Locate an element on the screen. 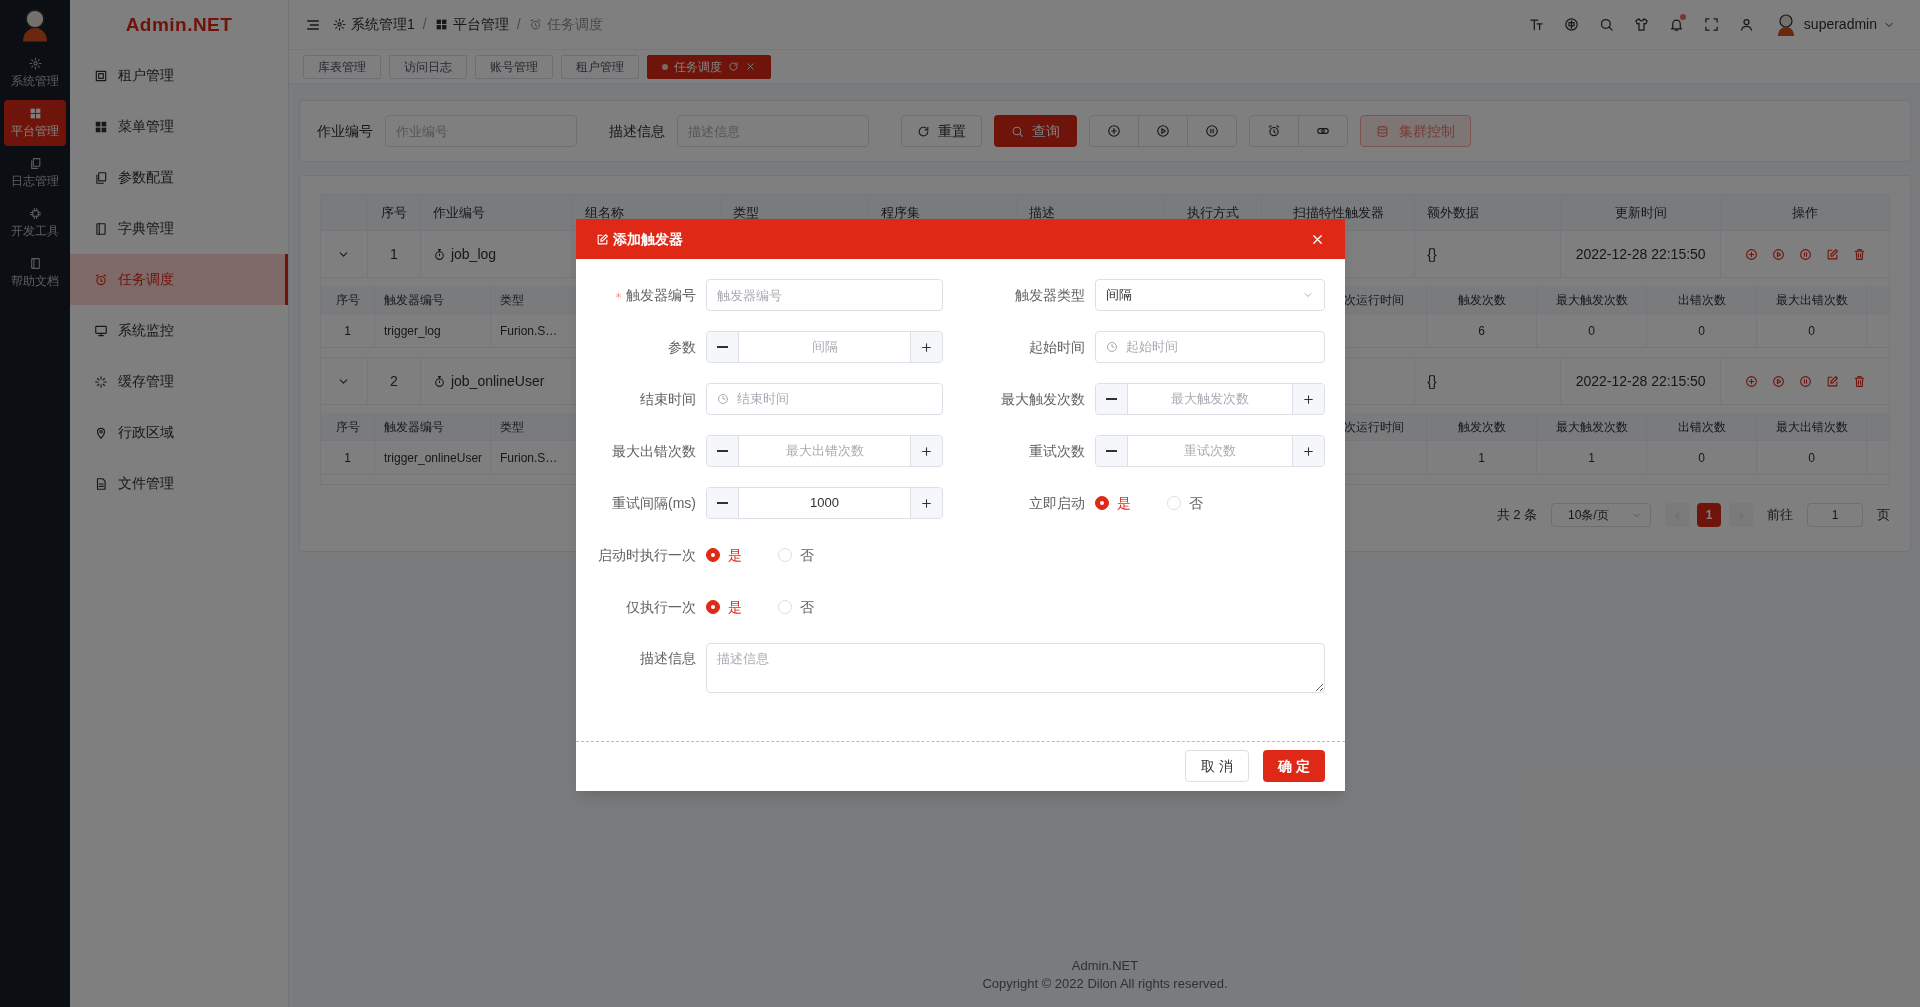 This screenshot has height=1007, width=1920. refresh-icon is located at coordinates (733, 66).